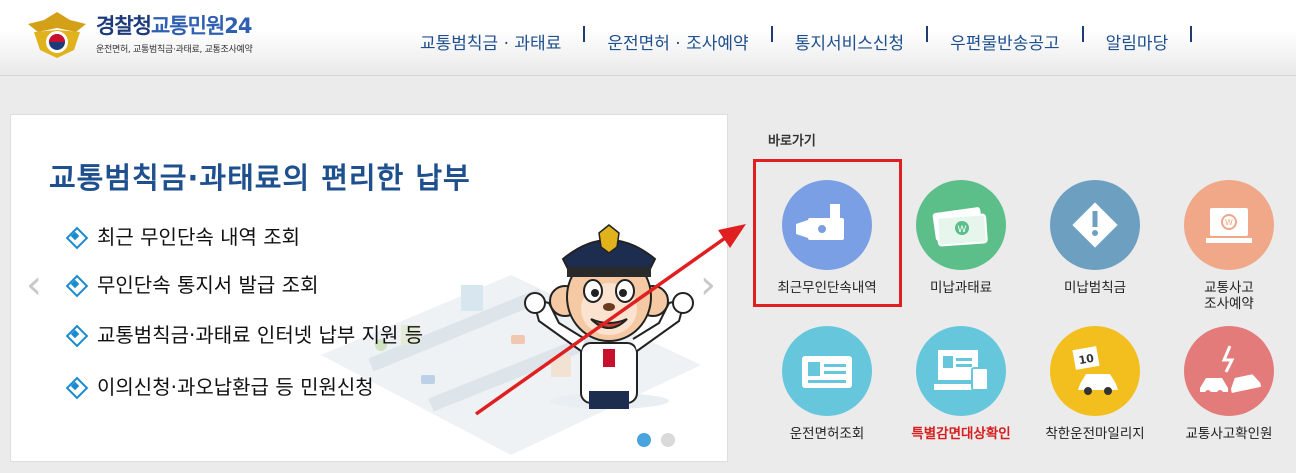 The image size is (1296, 473). What do you see at coordinates (827, 233) in the screenshot?
I see `highlight-box` at bounding box center [827, 233].